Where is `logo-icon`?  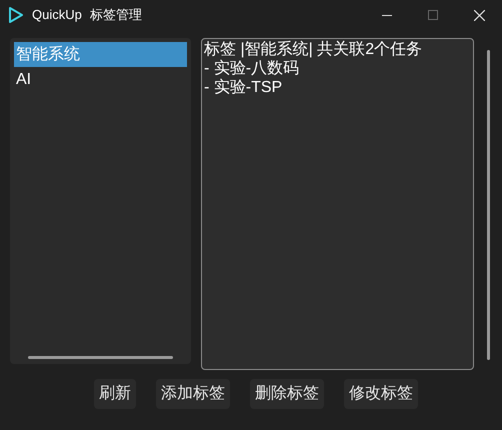 logo-icon is located at coordinates (16, 15).